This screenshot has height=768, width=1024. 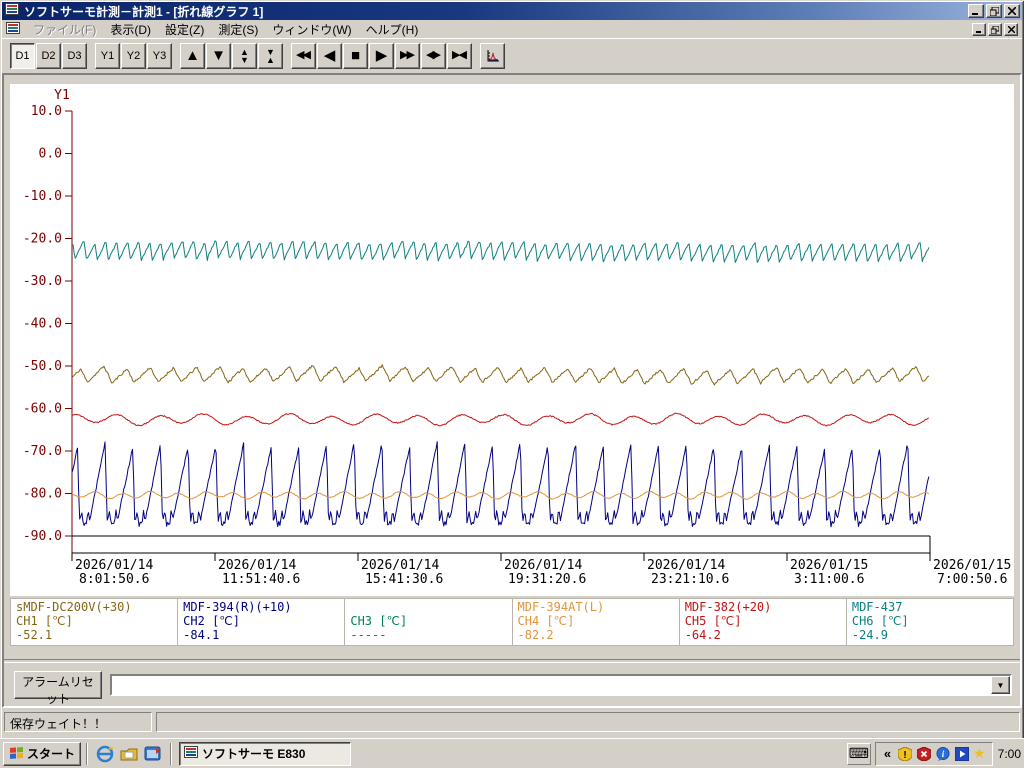 I want to click on channel-label: CH3 [℃], so click(x=379, y=621).